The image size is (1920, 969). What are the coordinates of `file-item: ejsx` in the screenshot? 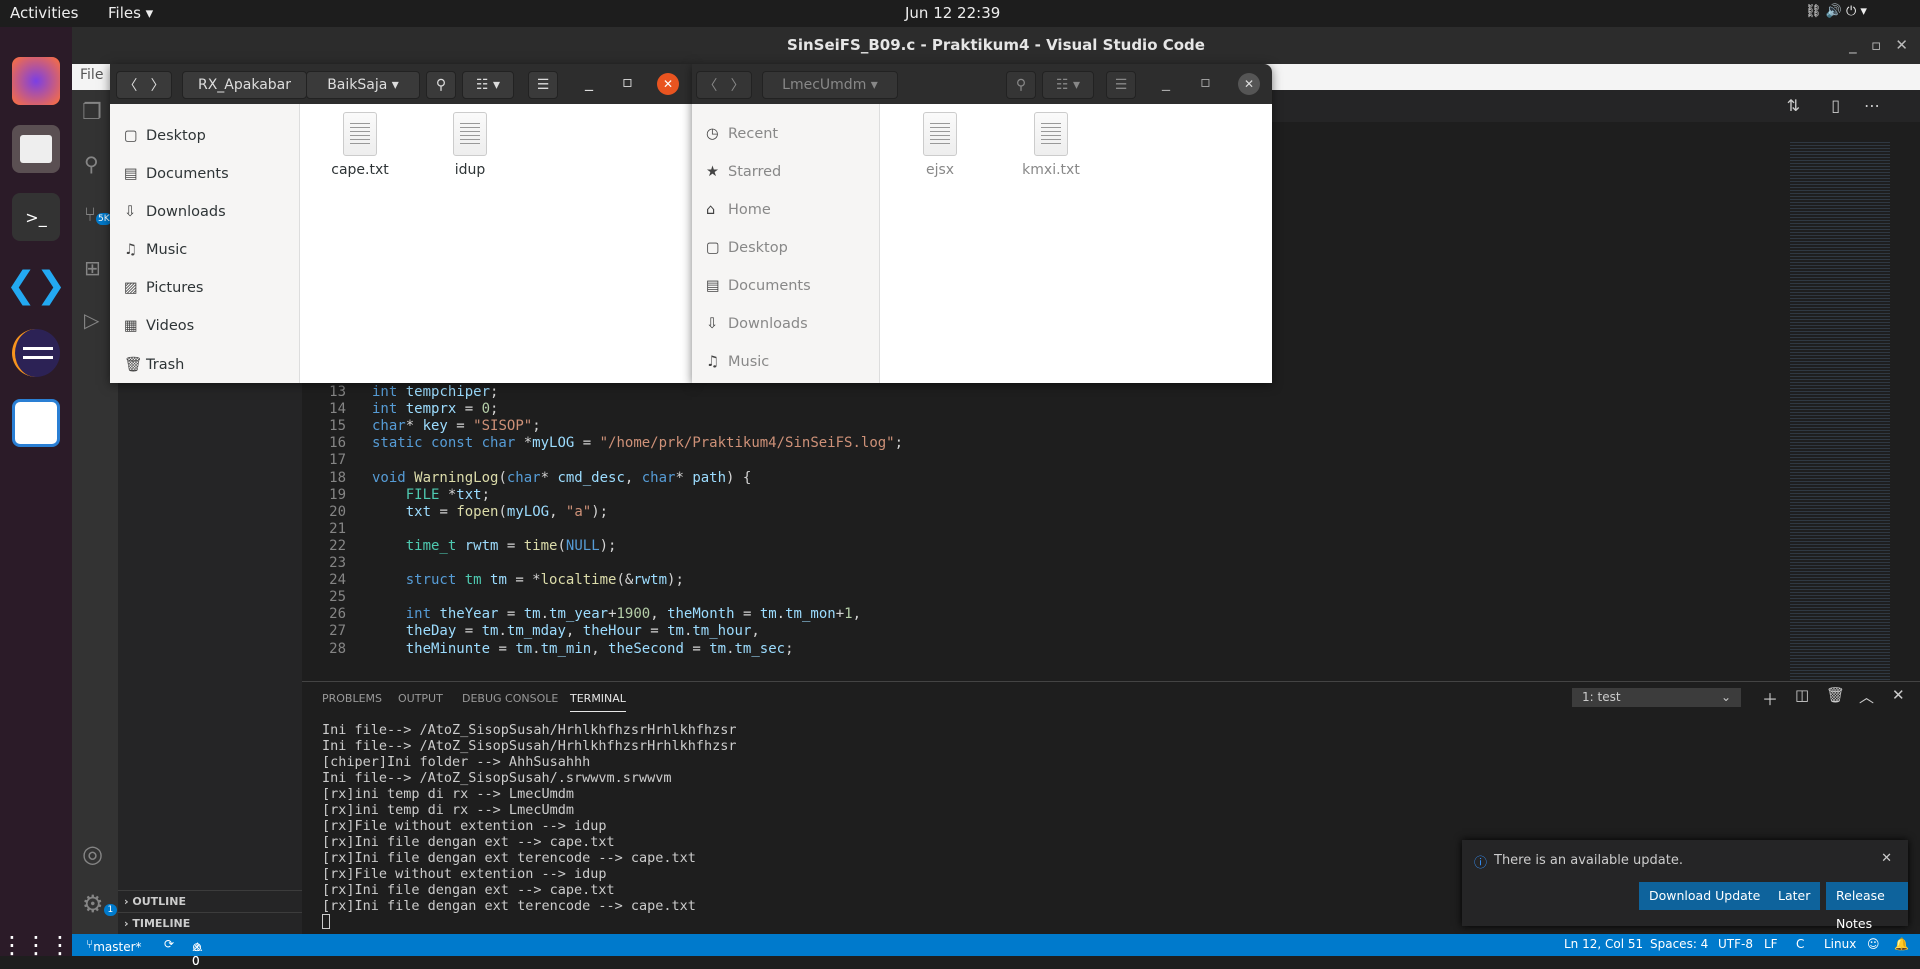 It's located at (940, 145).